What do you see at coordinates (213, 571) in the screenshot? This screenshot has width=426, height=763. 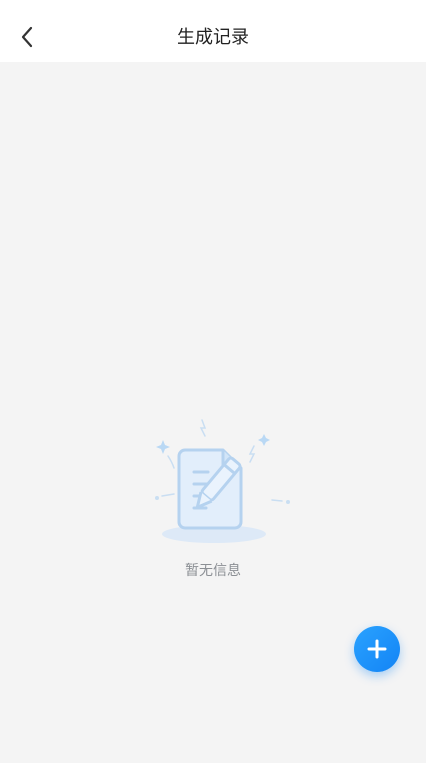 I see `empty-state-message: 暂无信息` at bounding box center [213, 571].